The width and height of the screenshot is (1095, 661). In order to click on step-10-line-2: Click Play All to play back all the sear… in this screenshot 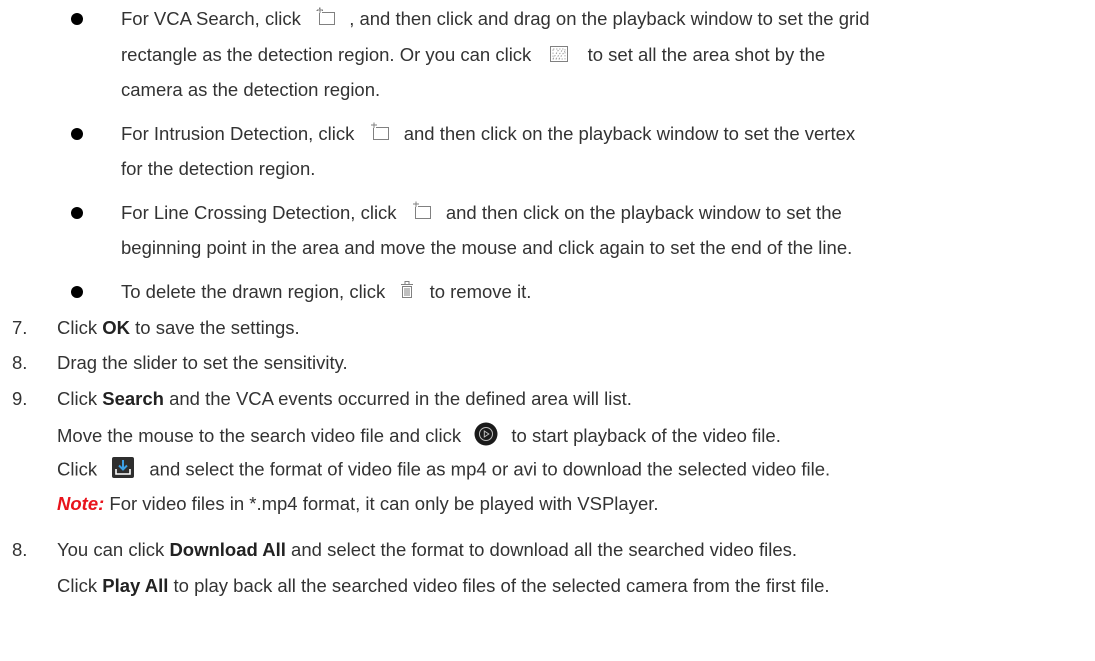, I will do `click(443, 586)`.